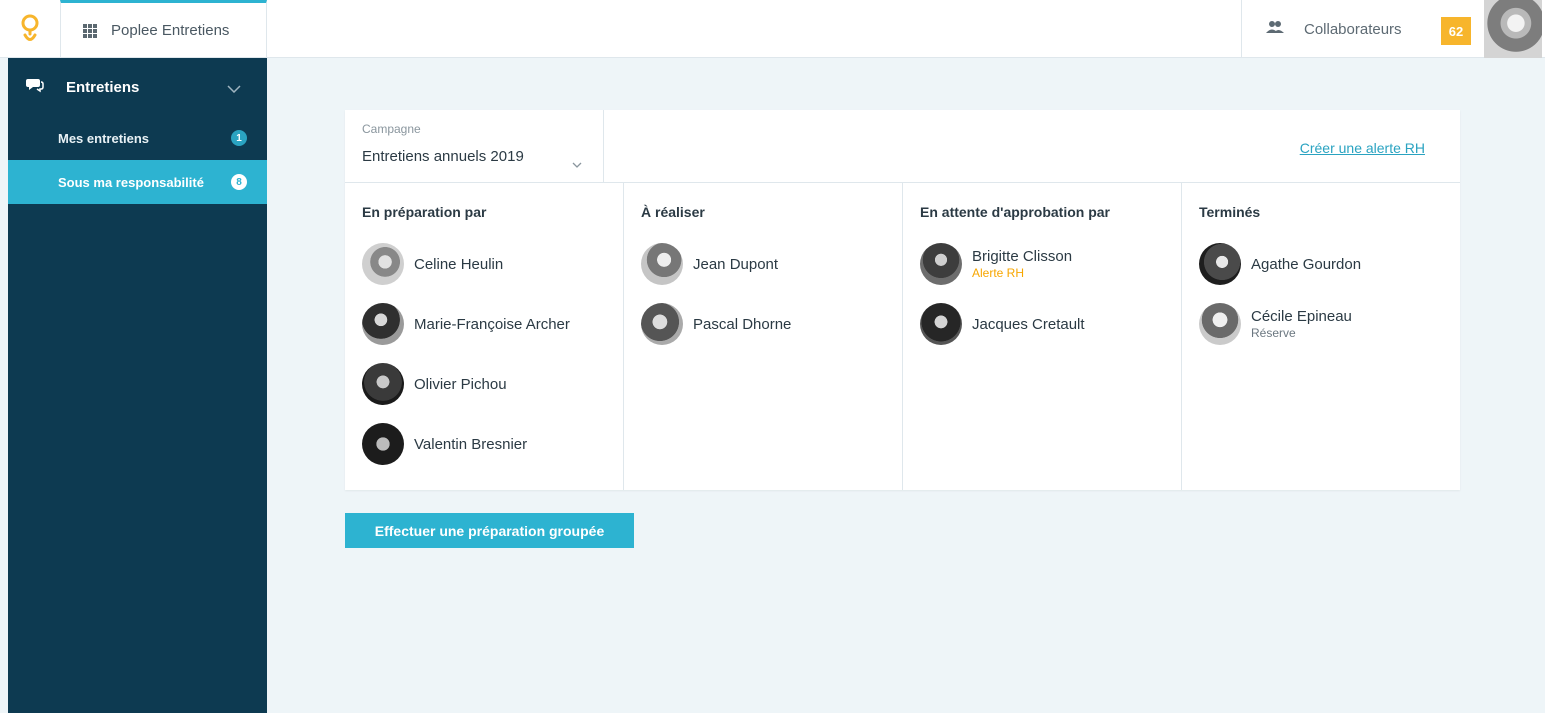 The height and width of the screenshot is (713, 1545). I want to click on apps-grid-icon, so click(90, 30).